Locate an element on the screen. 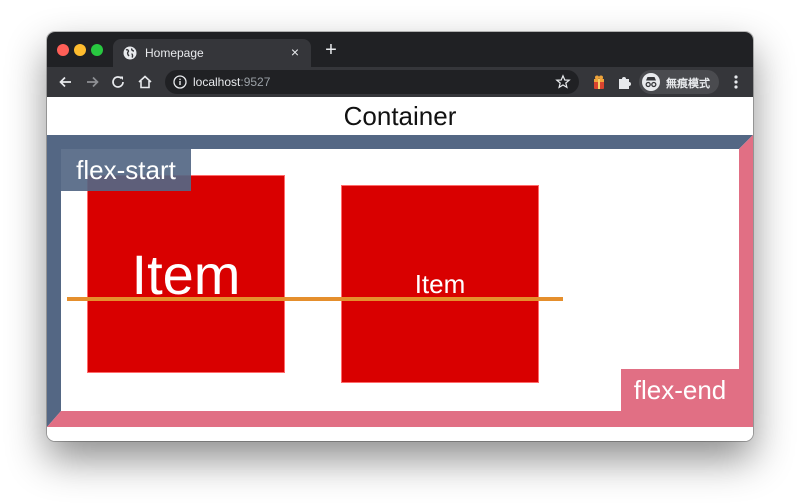 The image size is (800, 503). flex-end-label: flex-end is located at coordinates (680, 390).